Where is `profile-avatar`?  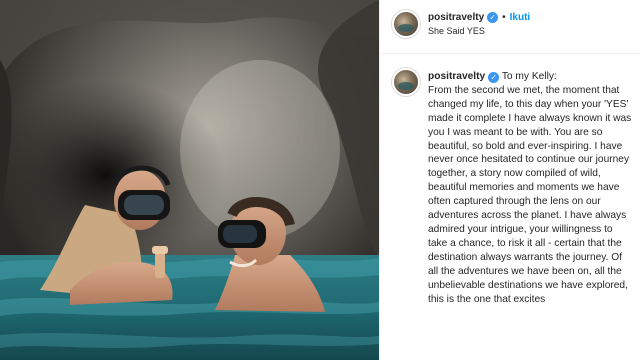
profile-avatar is located at coordinates (406, 24).